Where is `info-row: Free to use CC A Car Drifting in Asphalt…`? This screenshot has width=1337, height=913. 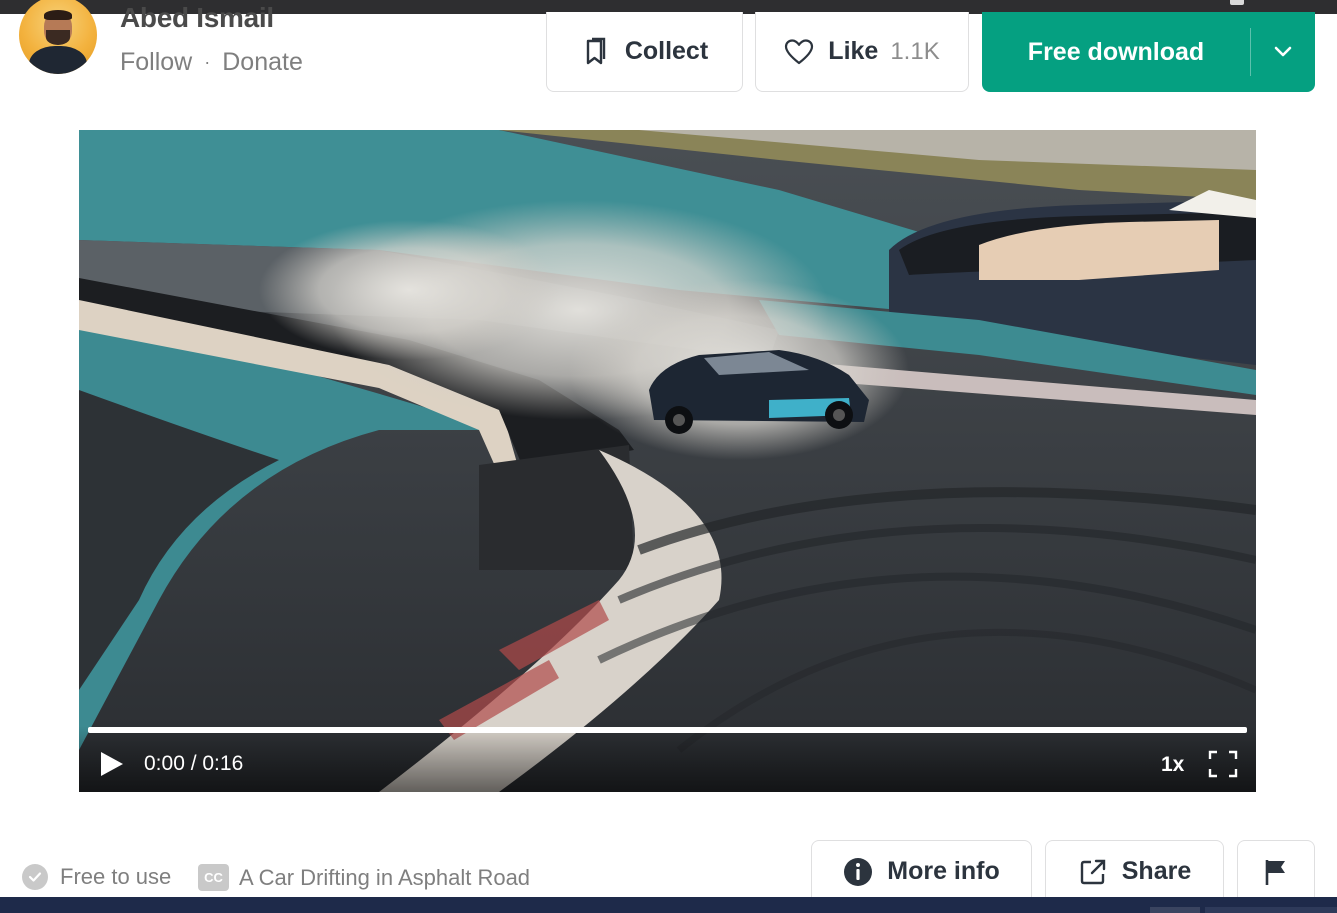 info-row: Free to use CC A Car Drifting in Asphalt… is located at coordinates (668, 871).